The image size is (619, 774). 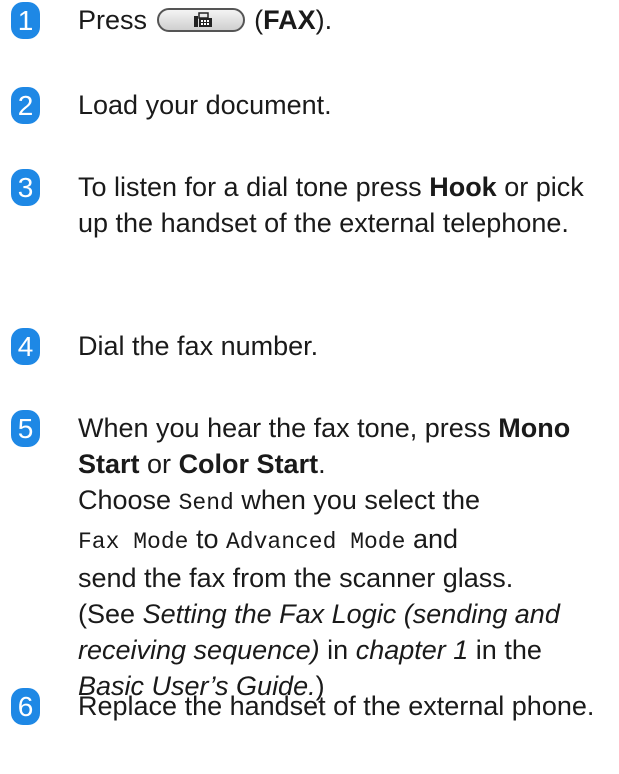 I want to click on to-word: to, so click(x=207, y=539).